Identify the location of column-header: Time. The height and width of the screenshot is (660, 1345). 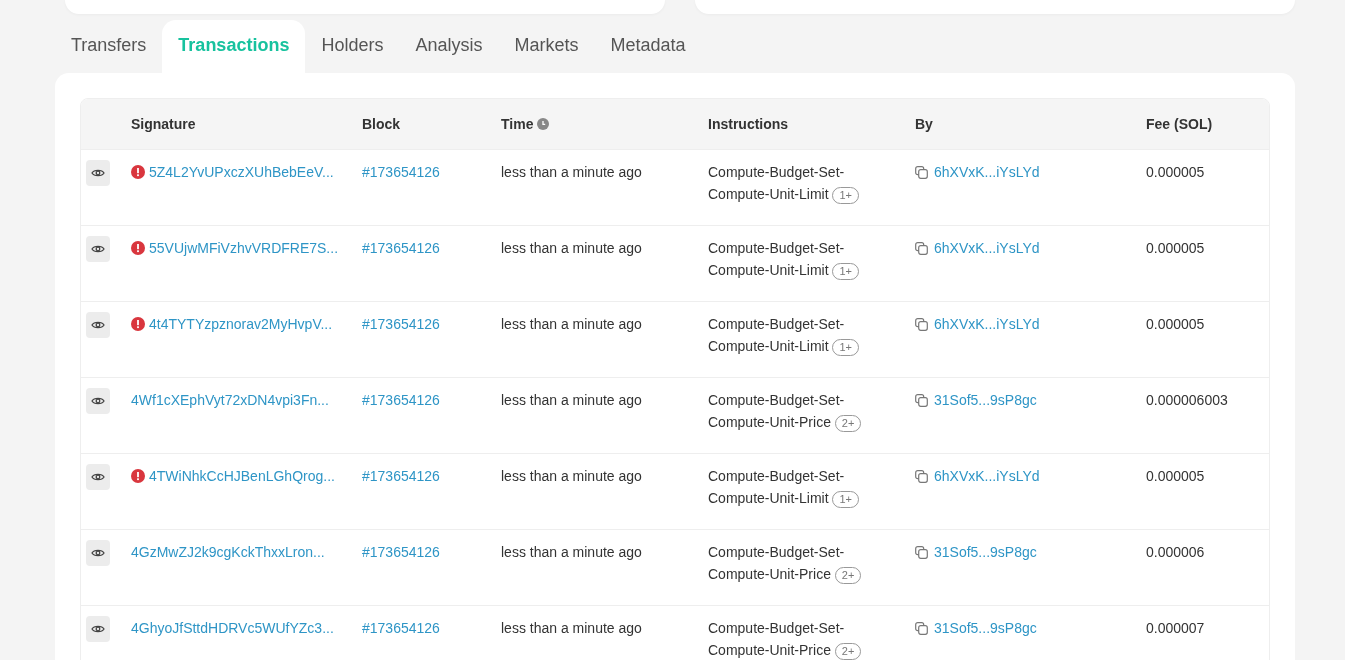
(517, 124).